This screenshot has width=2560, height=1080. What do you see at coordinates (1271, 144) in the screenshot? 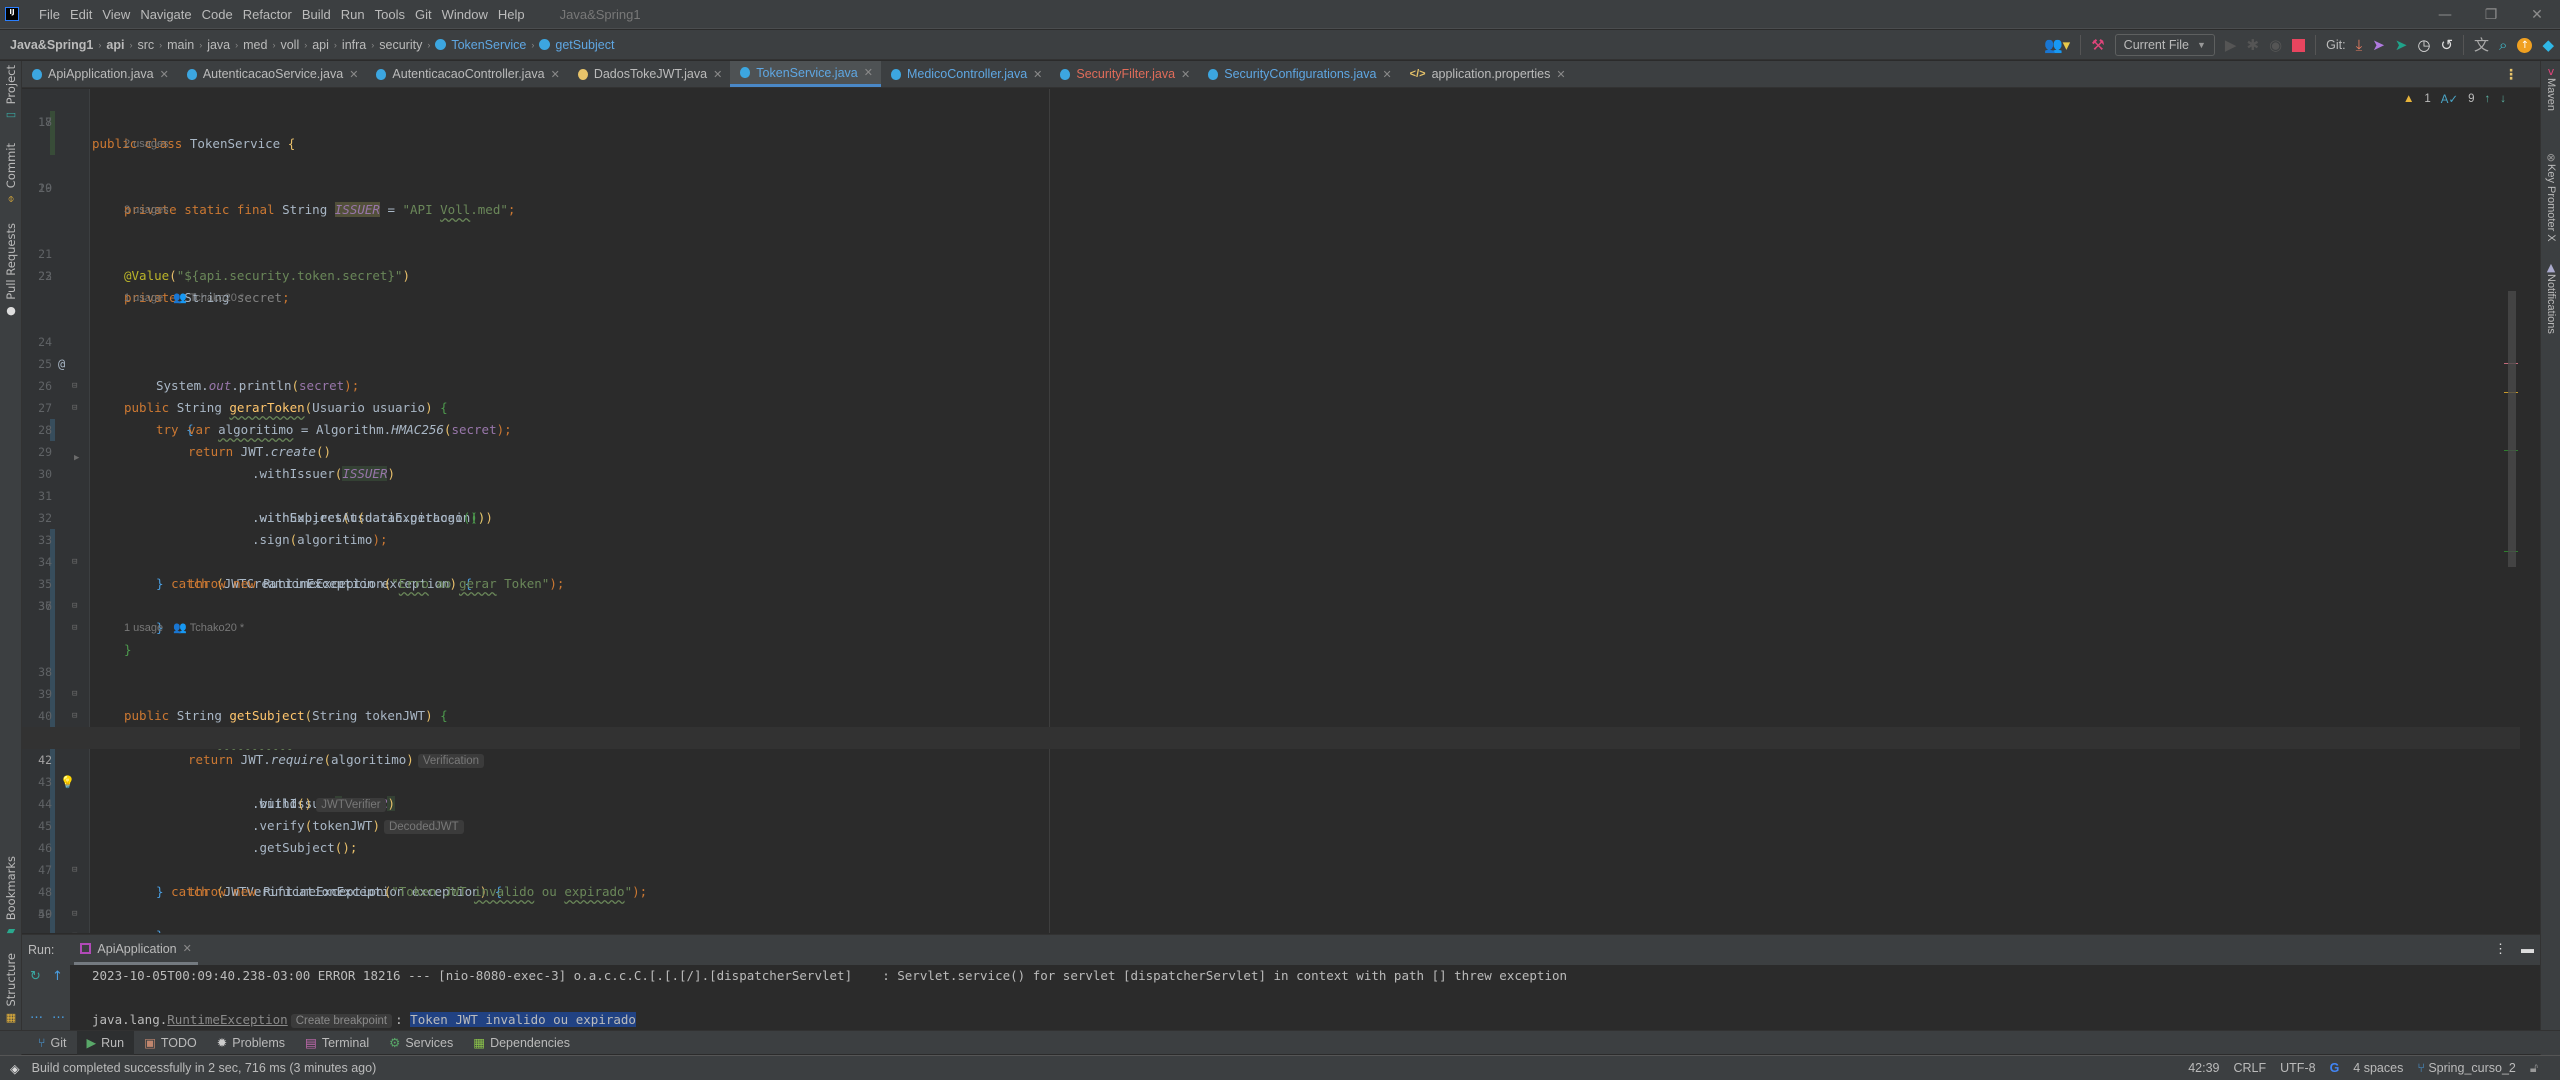
I see `usages-hint: 2 usages` at bounding box center [1271, 144].